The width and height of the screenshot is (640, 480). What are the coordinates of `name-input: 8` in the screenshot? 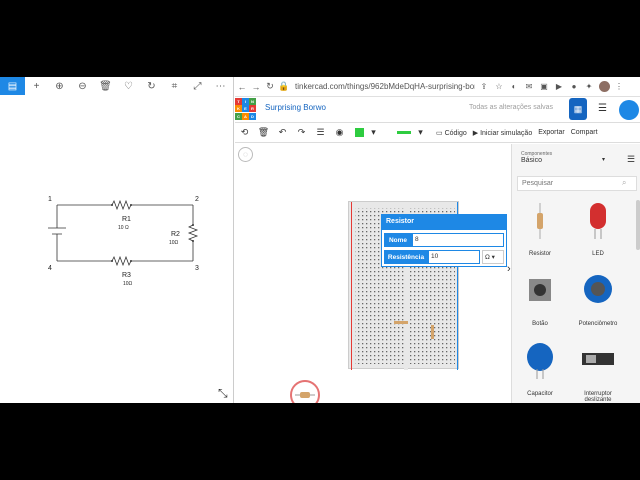 It's located at (458, 240).